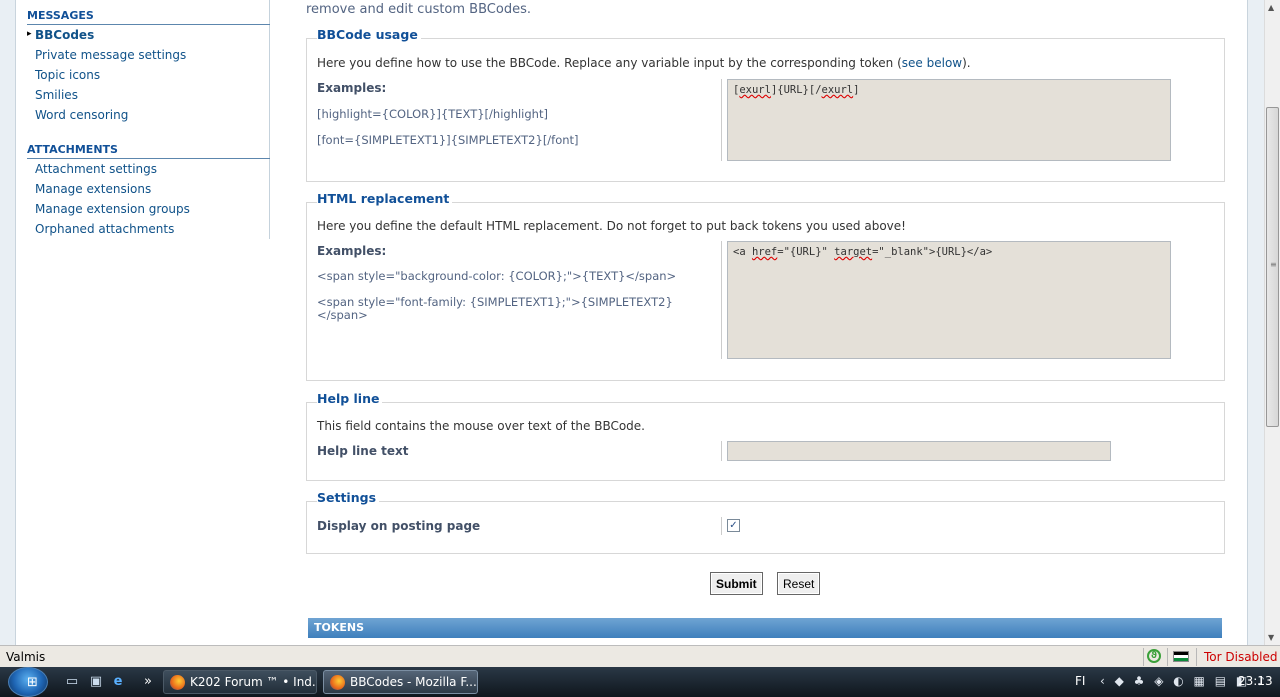 The image size is (1280, 697). What do you see at coordinates (350, 398) in the screenshot?
I see `legend-help-line: Help line` at bounding box center [350, 398].